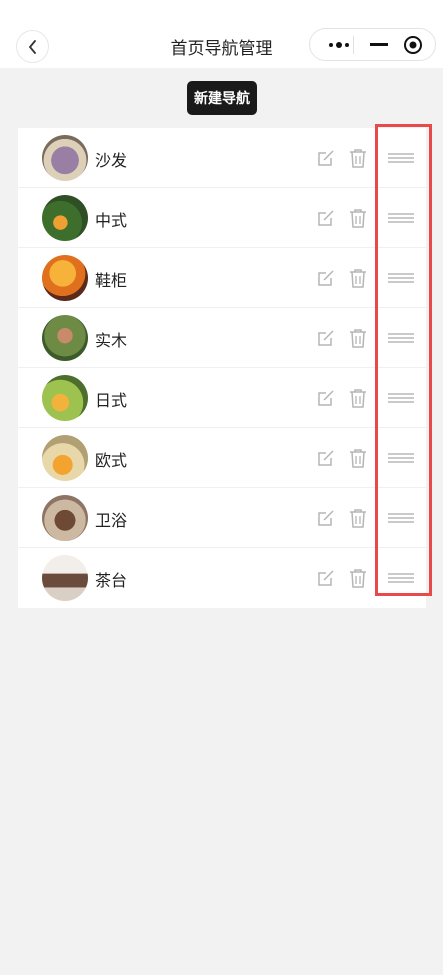 The image size is (443, 975). Describe the element at coordinates (111, 460) in the screenshot. I see `item-label: 欧式` at that location.